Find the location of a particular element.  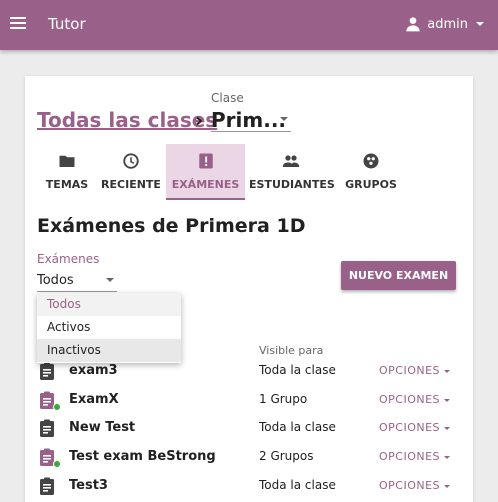

tab-label: RECIENTE is located at coordinates (131, 184).